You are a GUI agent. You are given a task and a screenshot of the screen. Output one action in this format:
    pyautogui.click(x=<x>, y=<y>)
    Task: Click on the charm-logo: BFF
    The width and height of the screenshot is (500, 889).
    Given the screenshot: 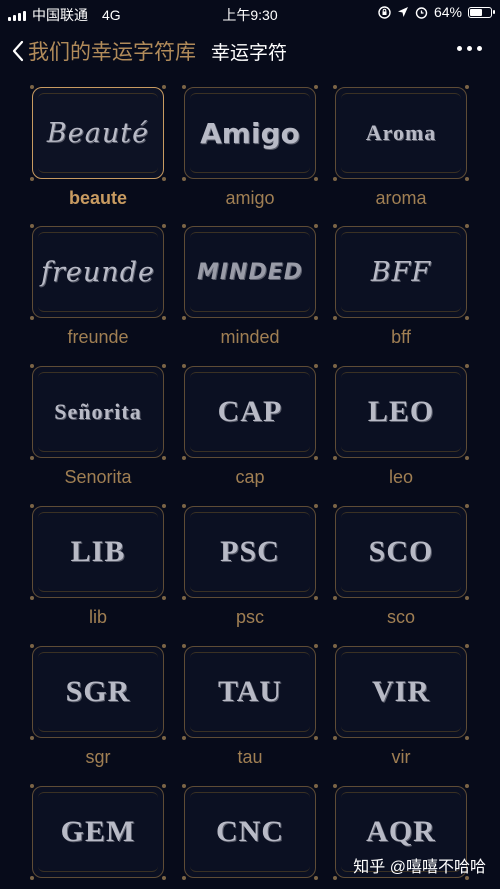 What is the action you would take?
    pyautogui.click(x=401, y=272)
    